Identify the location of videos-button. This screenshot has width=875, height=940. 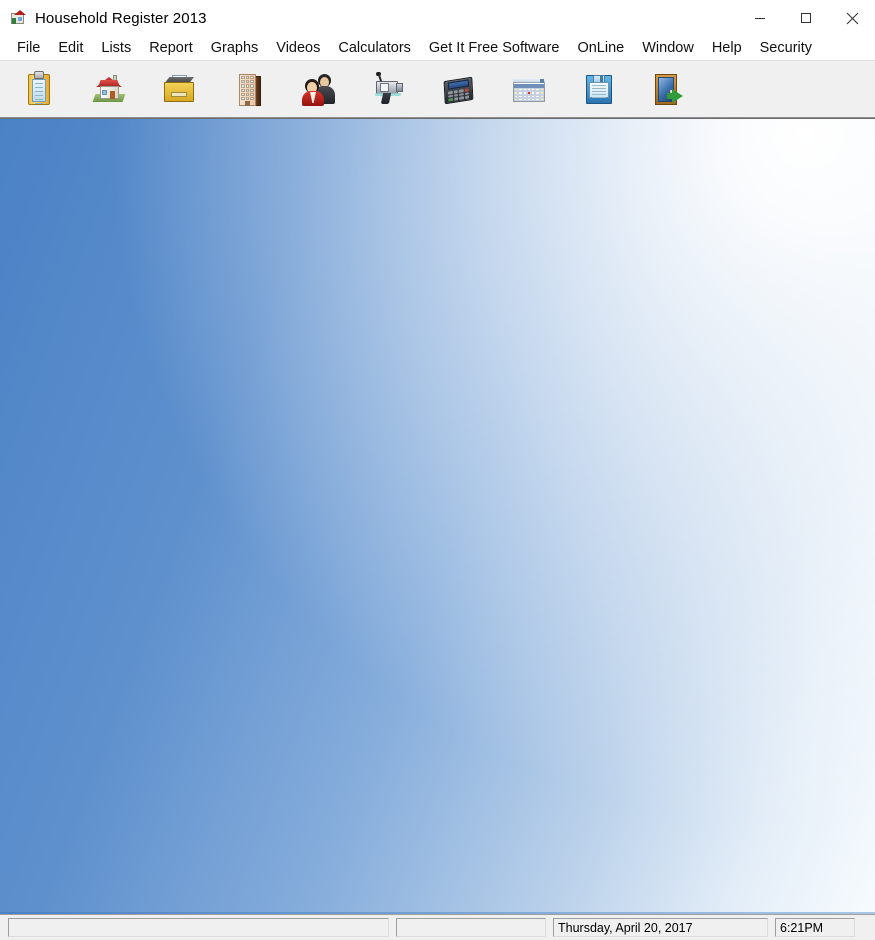
(389, 89).